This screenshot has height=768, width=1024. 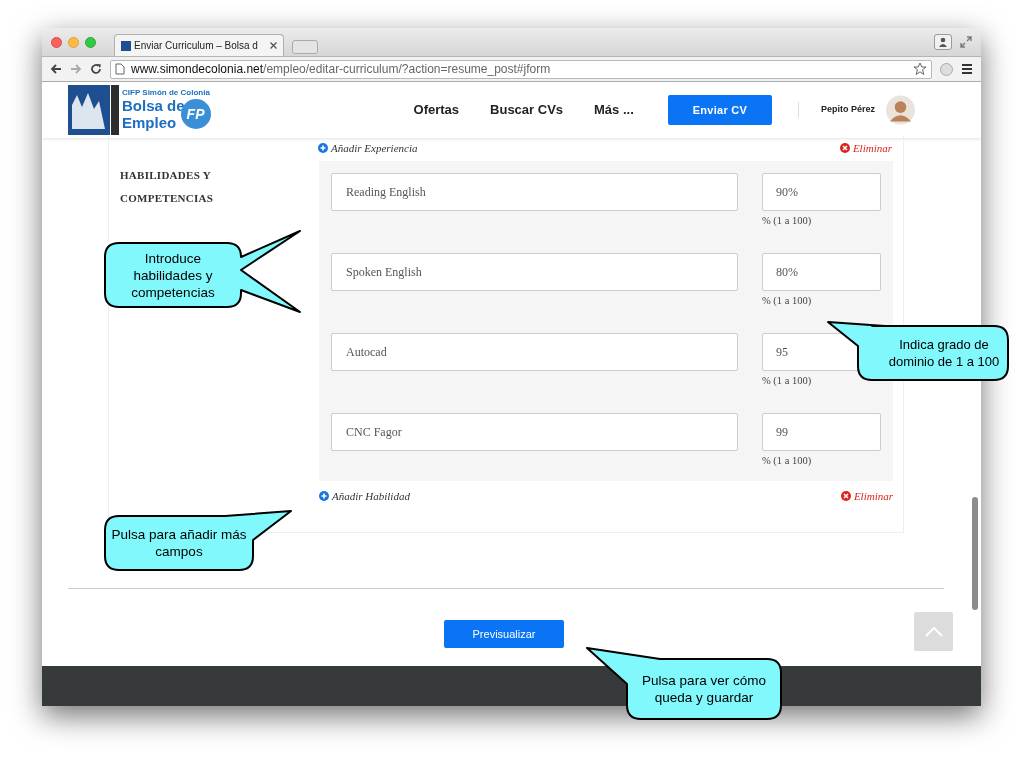 What do you see at coordinates (720, 110) in the screenshot?
I see `send-cv-button: Enviar CV` at bounding box center [720, 110].